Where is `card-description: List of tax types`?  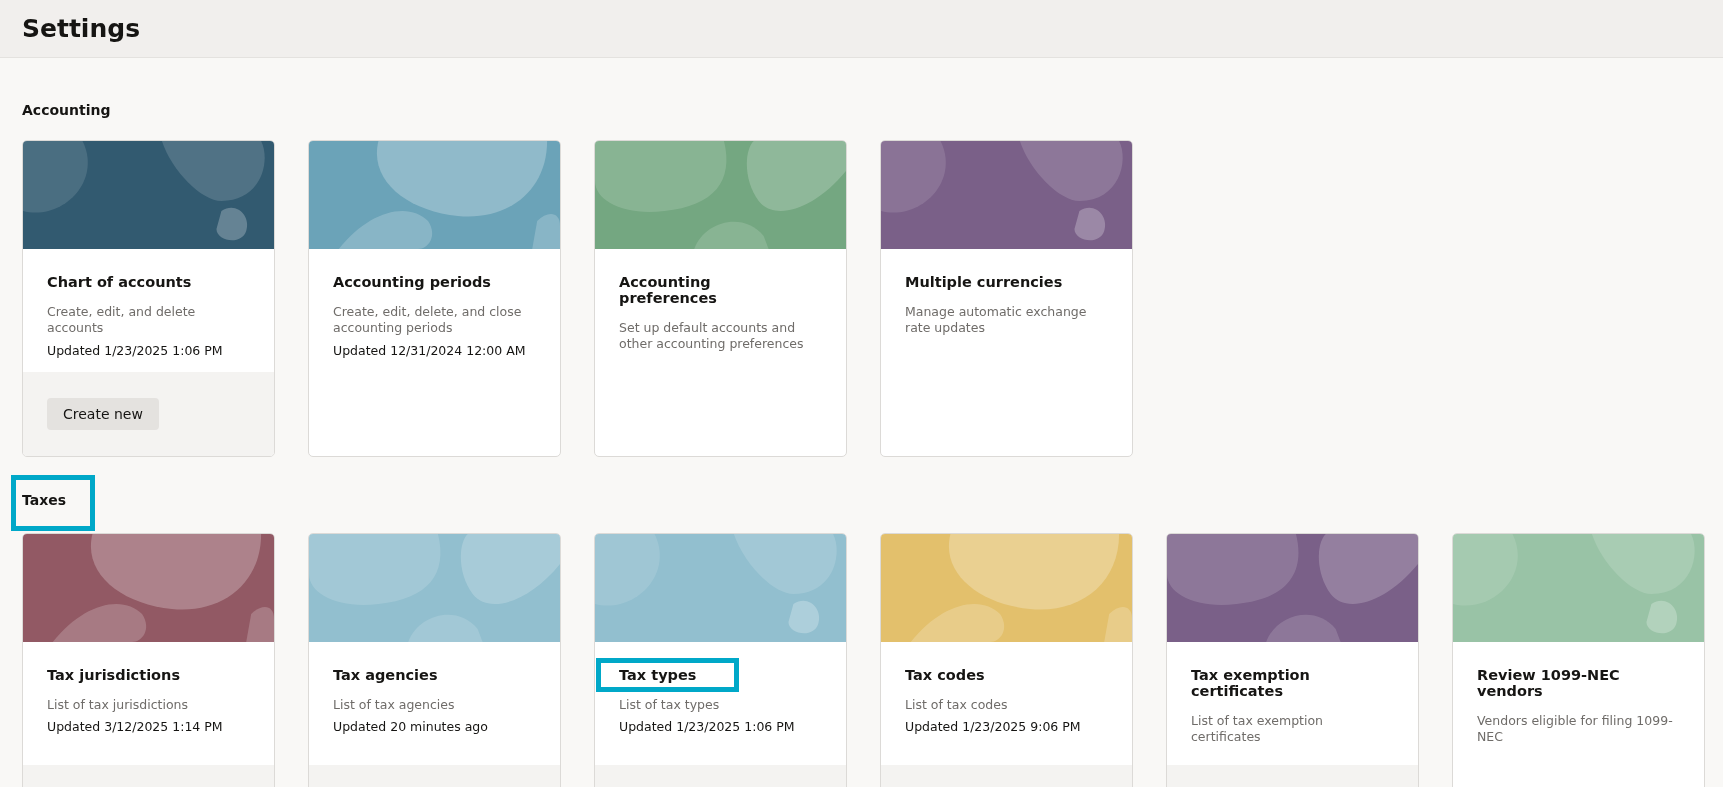
card-description: List of tax types is located at coordinates (670, 704).